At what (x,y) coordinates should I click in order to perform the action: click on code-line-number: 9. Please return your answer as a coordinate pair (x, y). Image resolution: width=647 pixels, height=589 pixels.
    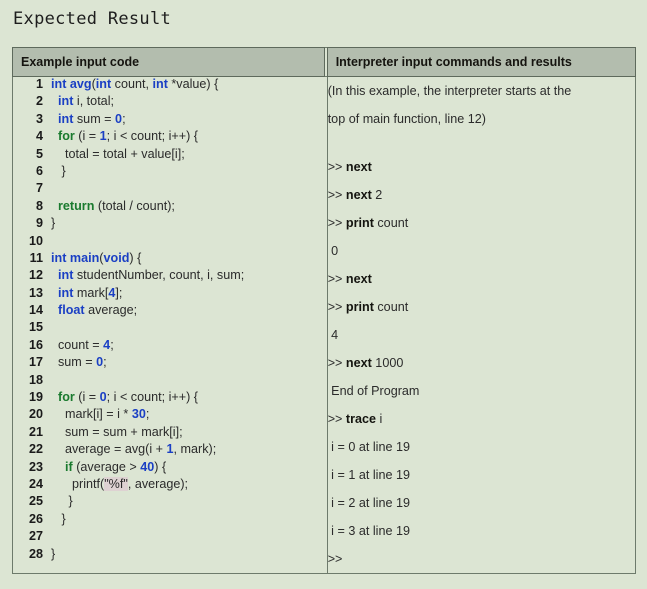
    Looking at the image, I should click on (39, 223).